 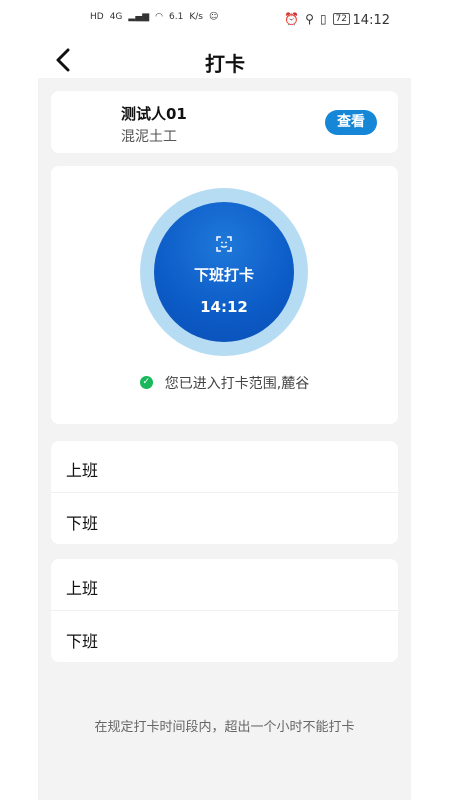 What do you see at coordinates (159, 17) in the screenshot?
I see `wifi-icon: ◠` at bounding box center [159, 17].